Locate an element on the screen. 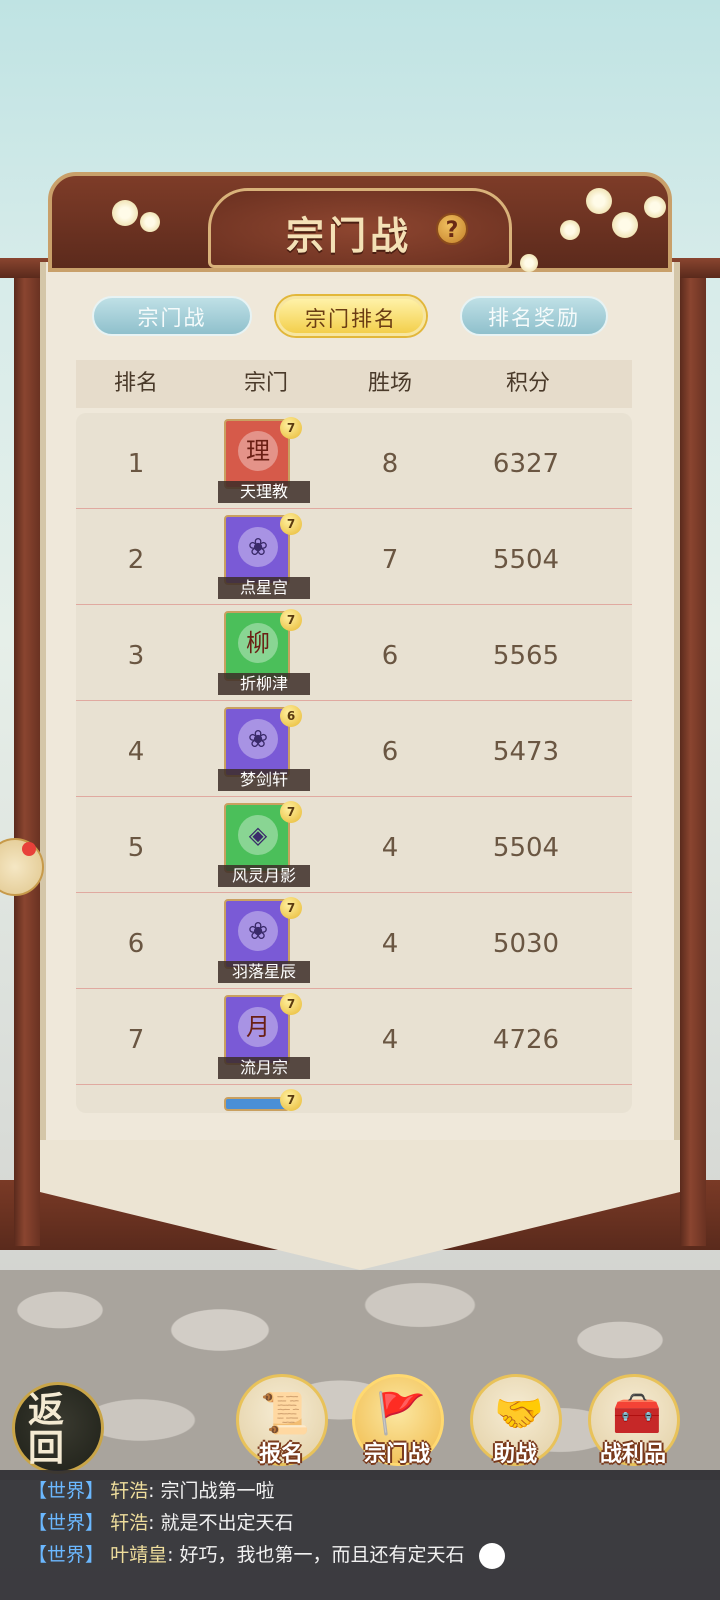 The height and width of the screenshot is (1600, 720). loot-label: 战利品 is located at coordinates (632, 1454).